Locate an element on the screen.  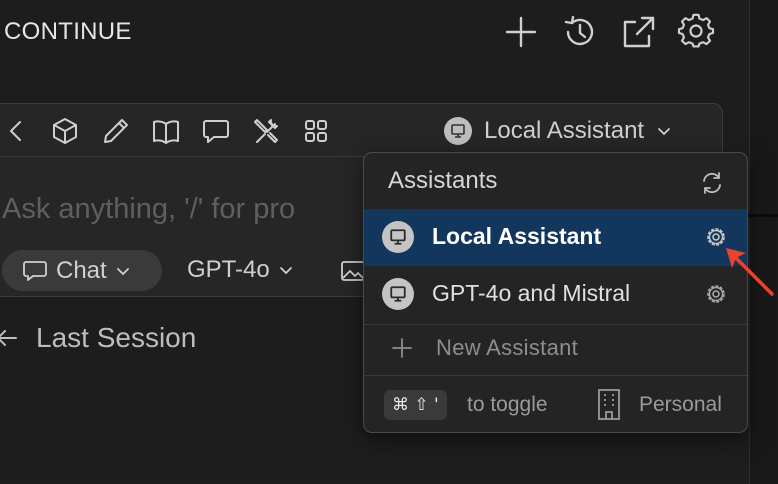
arrow-left-icon is located at coordinates (8, 338).